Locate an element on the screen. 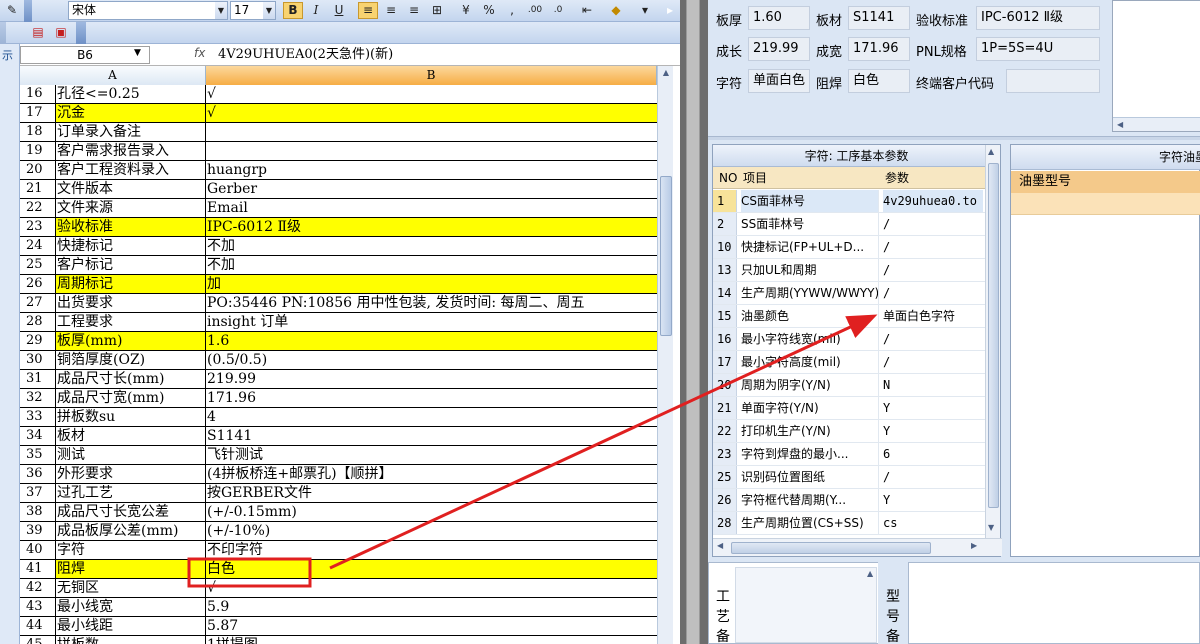 This screenshot has height=644, width=1200. table-row: 28 工程要求 insight 订单 is located at coordinates (338, 322).